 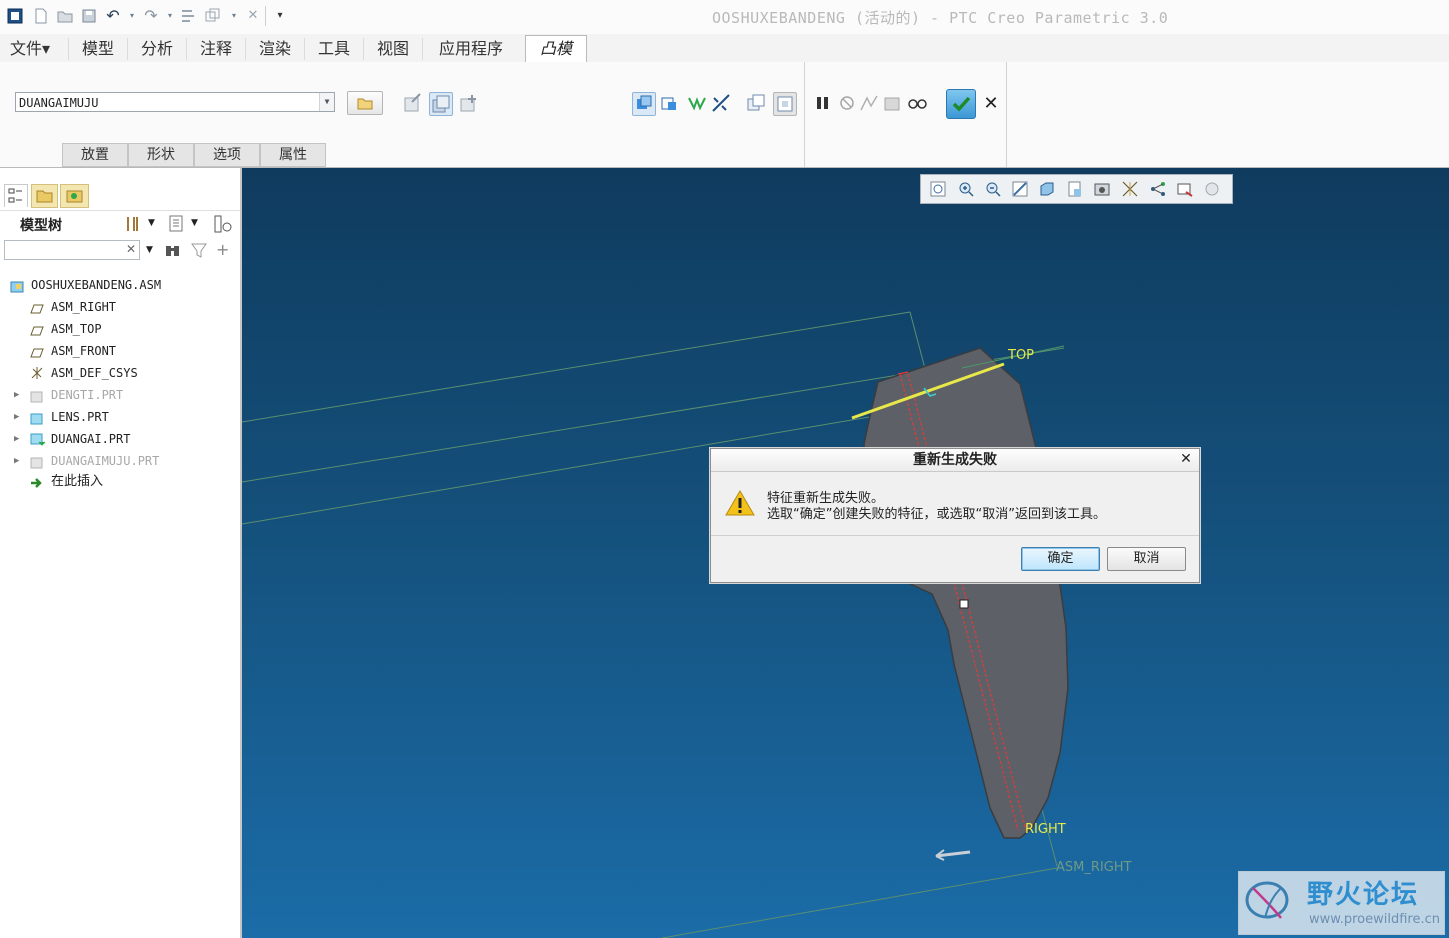 I want to click on sketch-view-icon, so click(x=785, y=104).